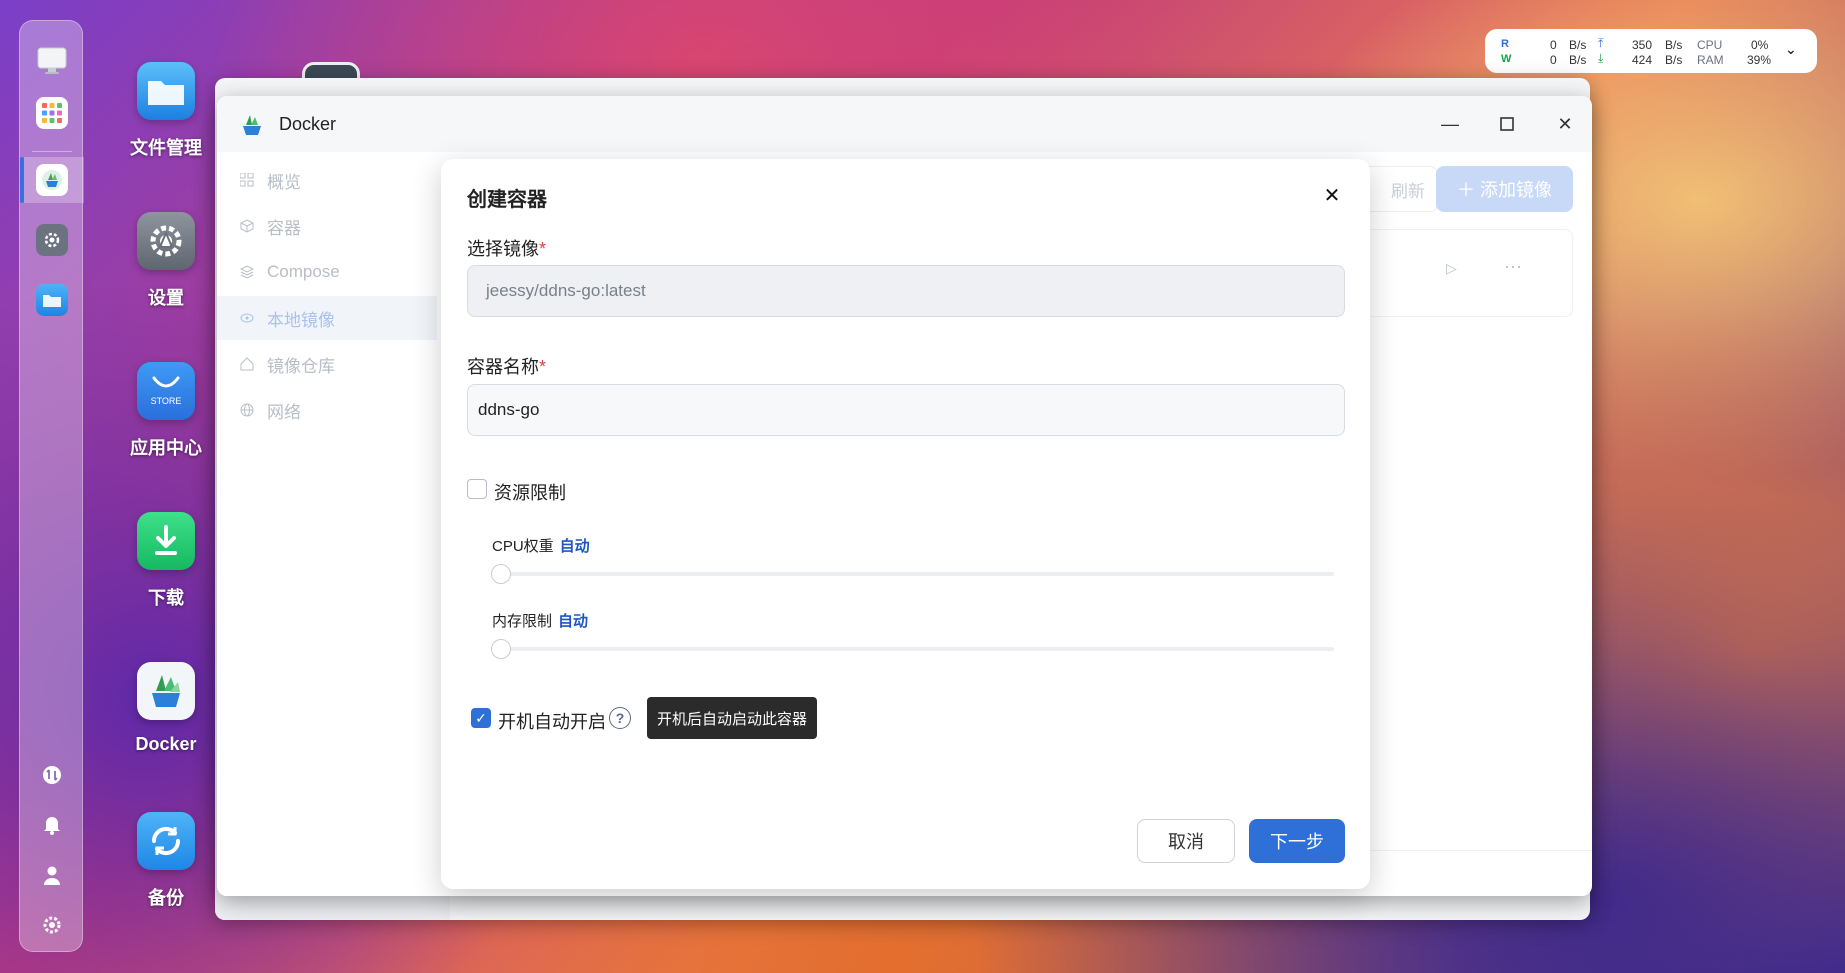 Image resolution: width=1845 pixels, height=973 pixels. Describe the element at coordinates (52, 875) in the screenshot. I see `user-icon` at that location.